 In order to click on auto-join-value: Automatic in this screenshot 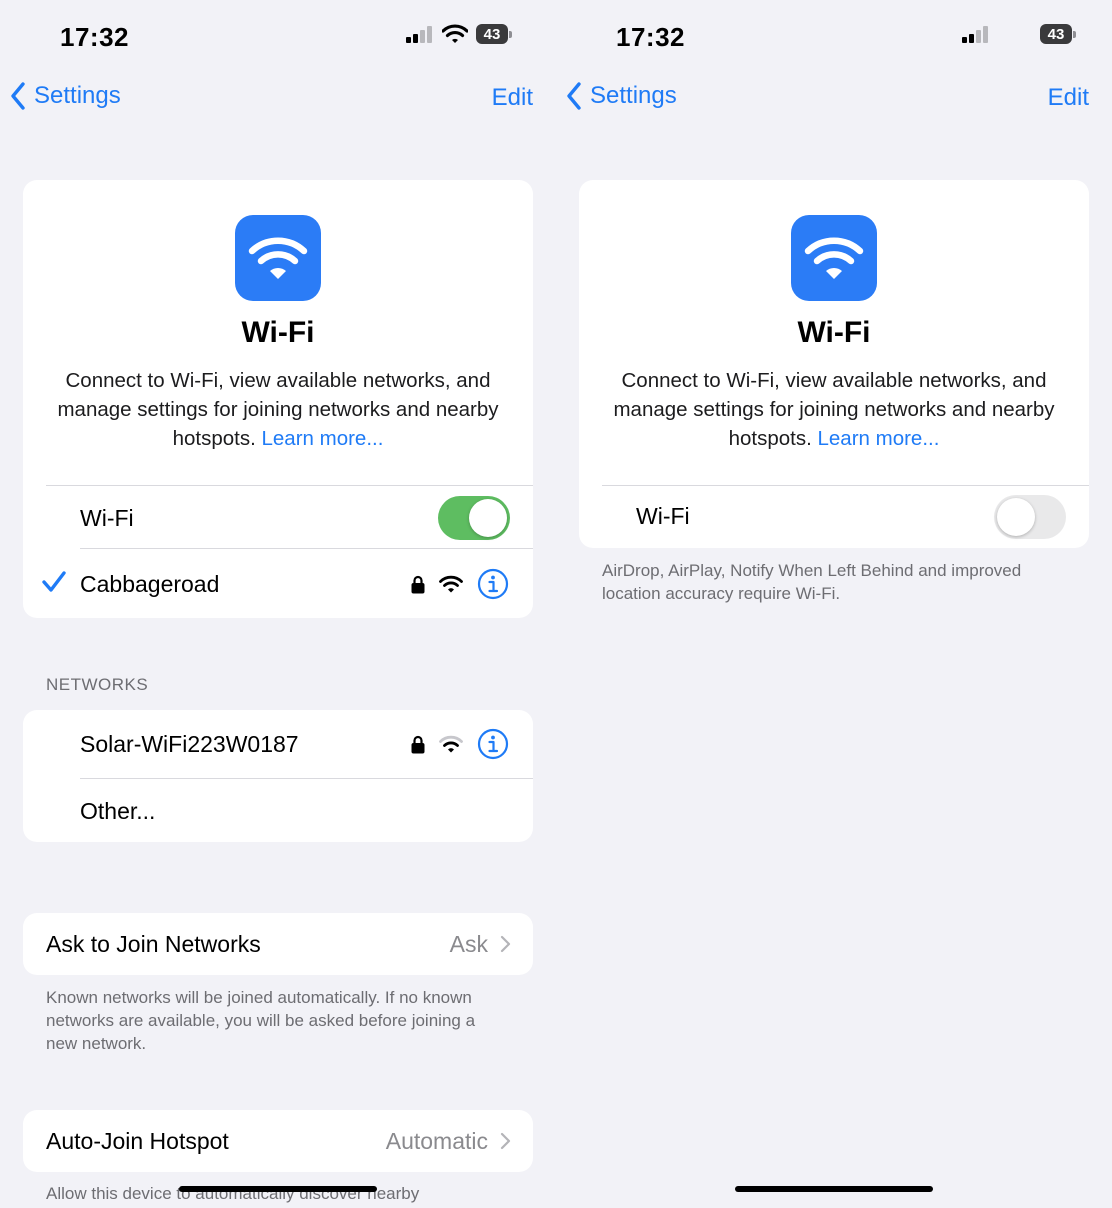, I will do `click(436, 1140)`.